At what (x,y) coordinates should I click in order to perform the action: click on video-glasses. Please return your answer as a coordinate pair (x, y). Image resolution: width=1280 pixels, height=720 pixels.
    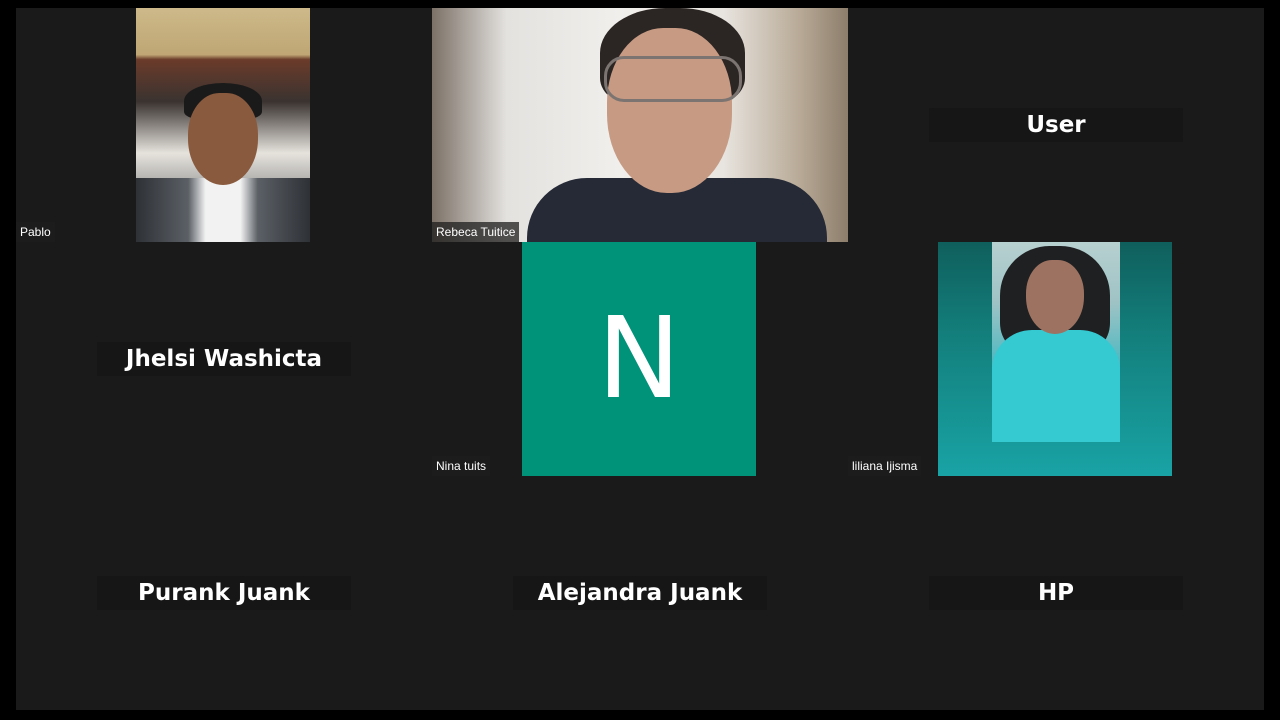
    Looking at the image, I should click on (673, 79).